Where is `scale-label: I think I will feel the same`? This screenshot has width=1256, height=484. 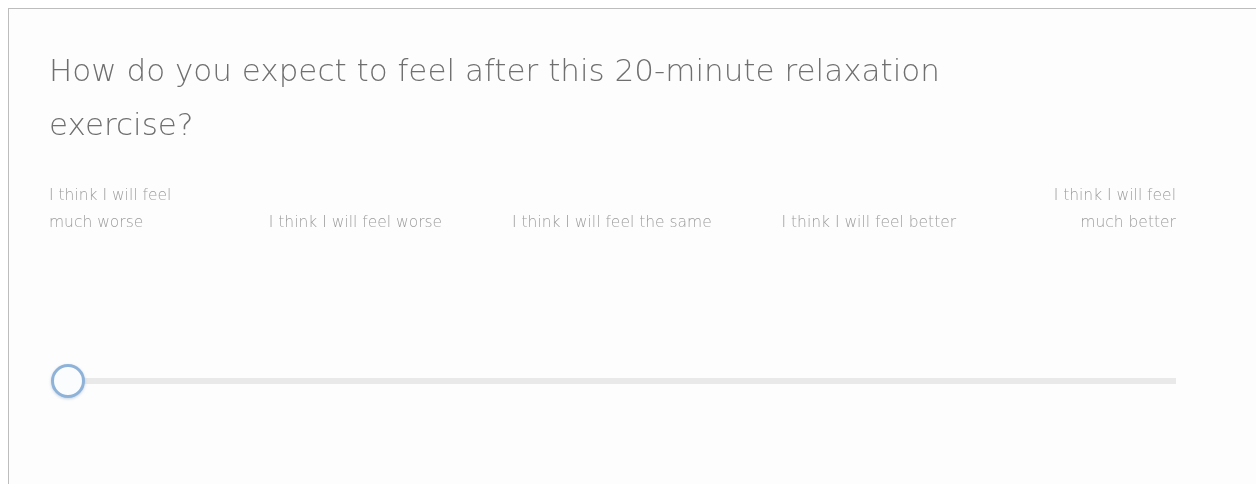
scale-label: I think I will feel the same is located at coordinates (611, 222).